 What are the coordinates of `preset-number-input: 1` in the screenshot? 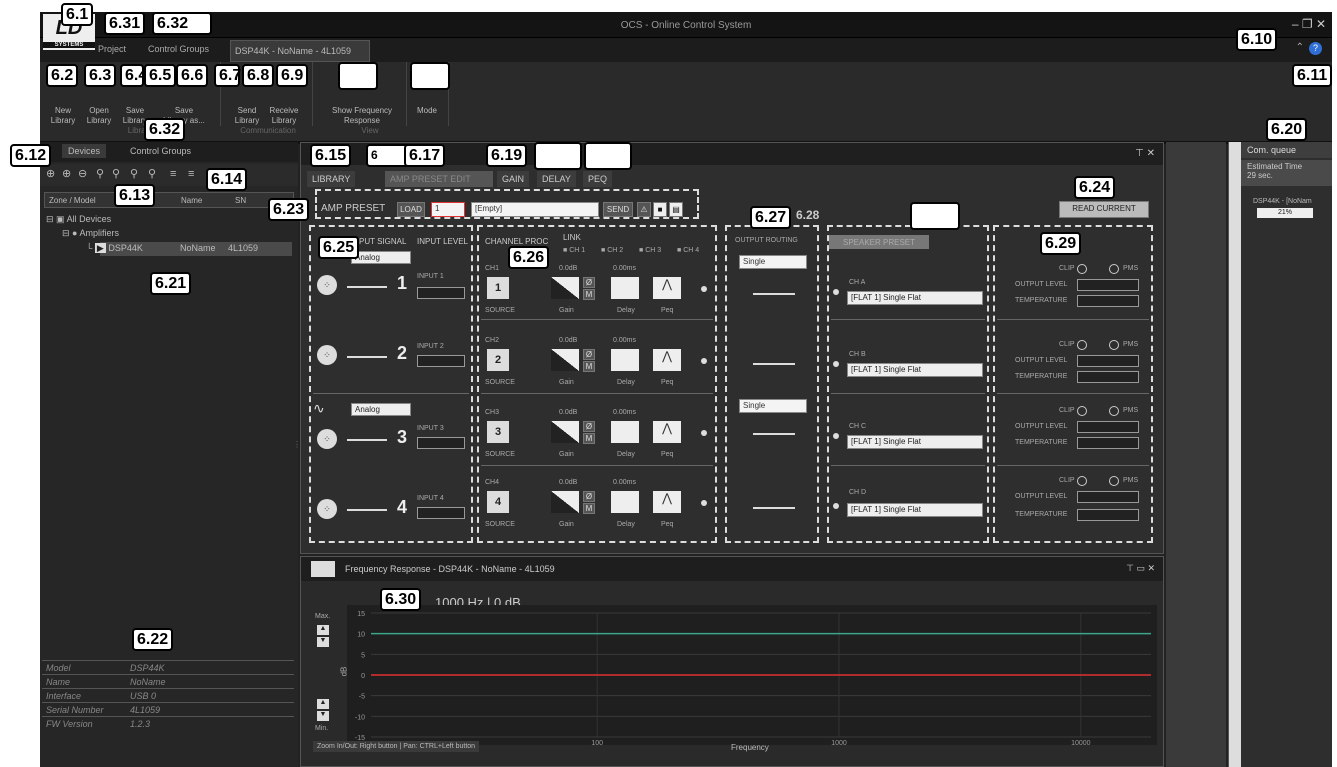 It's located at (448, 209).